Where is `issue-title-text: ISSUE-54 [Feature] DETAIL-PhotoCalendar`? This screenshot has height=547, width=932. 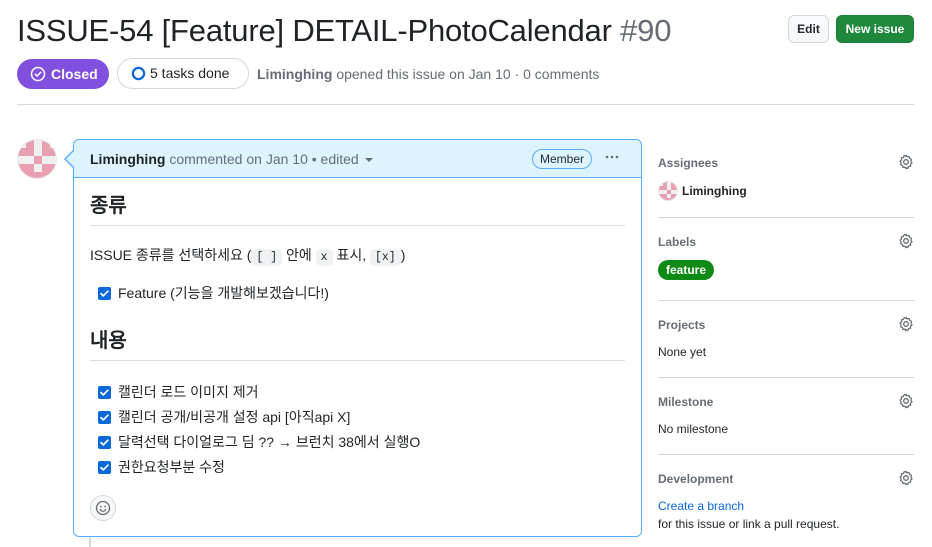 issue-title-text: ISSUE-54 [Feature] DETAIL-PhotoCalendar is located at coordinates (314, 30).